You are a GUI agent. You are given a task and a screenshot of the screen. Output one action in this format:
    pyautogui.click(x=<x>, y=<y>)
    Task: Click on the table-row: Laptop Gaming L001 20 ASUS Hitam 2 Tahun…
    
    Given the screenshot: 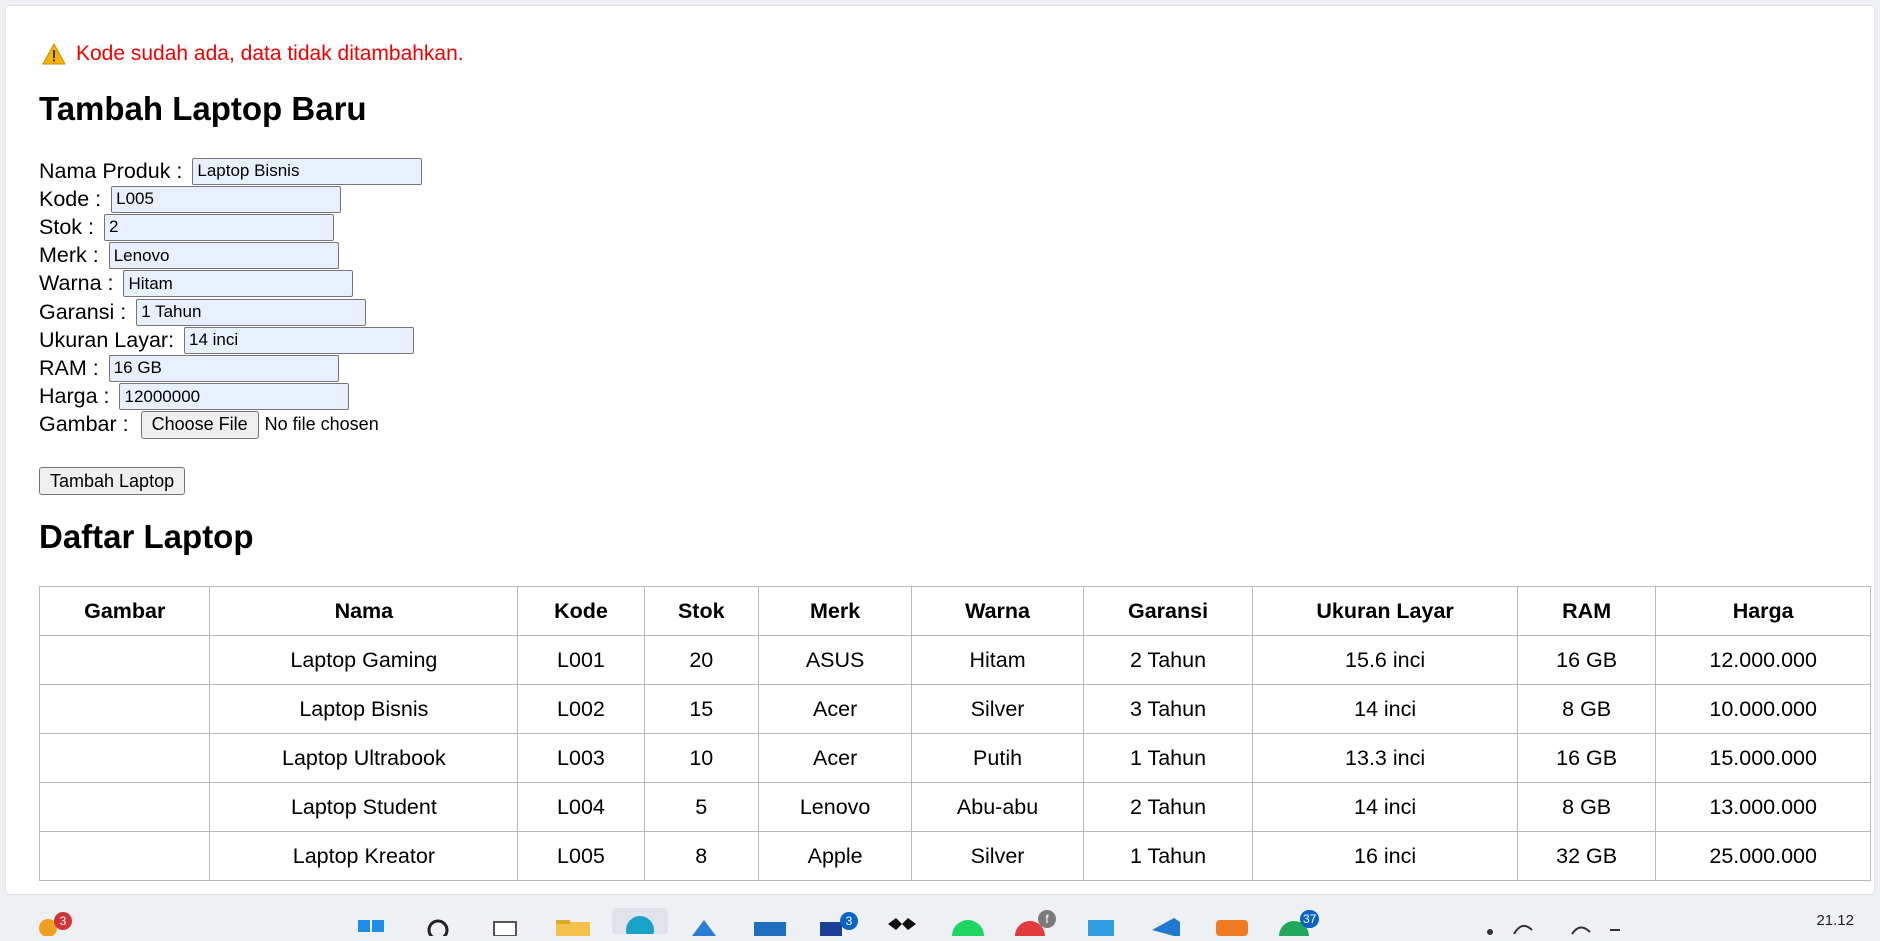 What is the action you would take?
    pyautogui.click(x=954, y=660)
    